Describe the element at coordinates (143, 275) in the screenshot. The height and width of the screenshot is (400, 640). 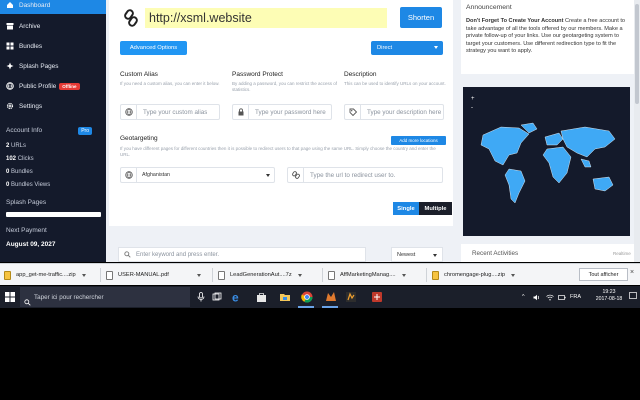
I see `download-name: USER-MANUAL.pdf` at that location.